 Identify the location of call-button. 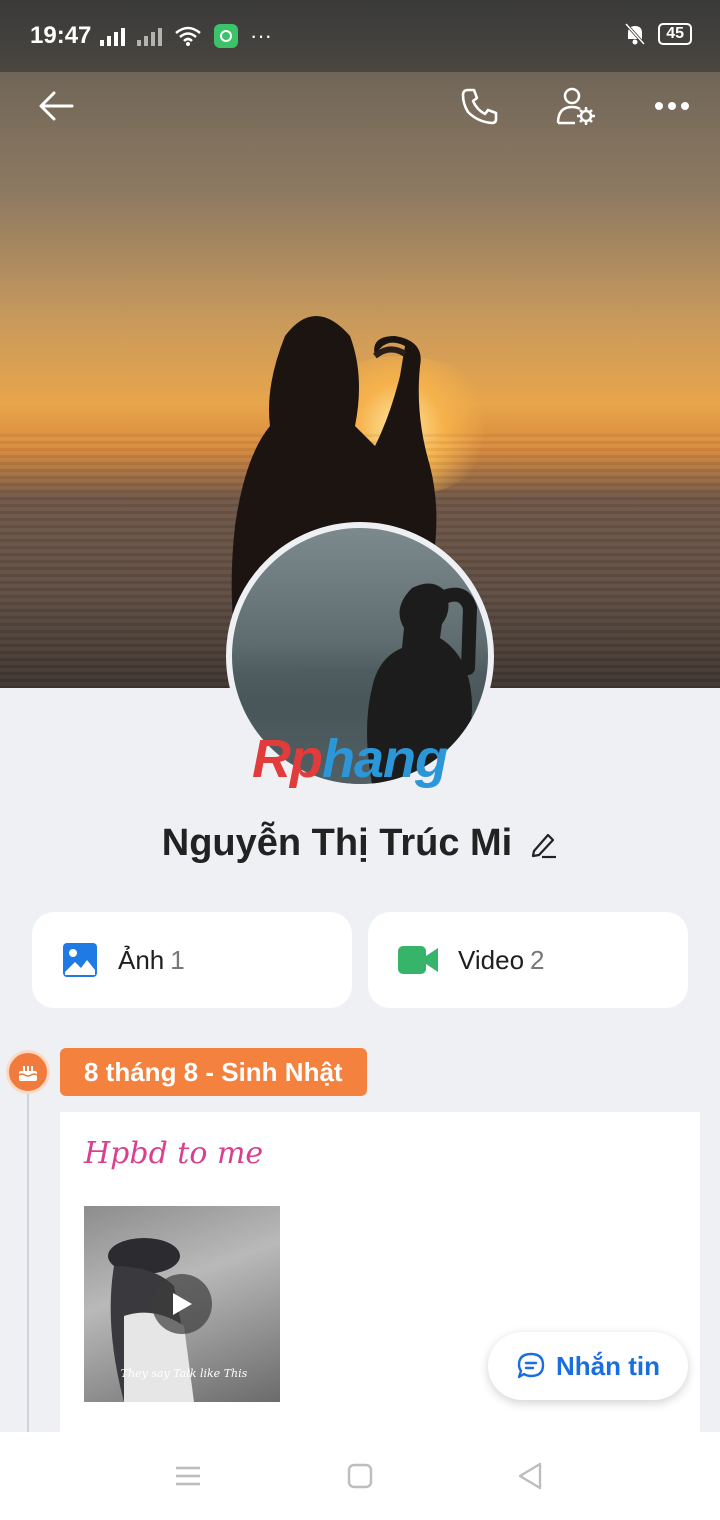
(480, 106).